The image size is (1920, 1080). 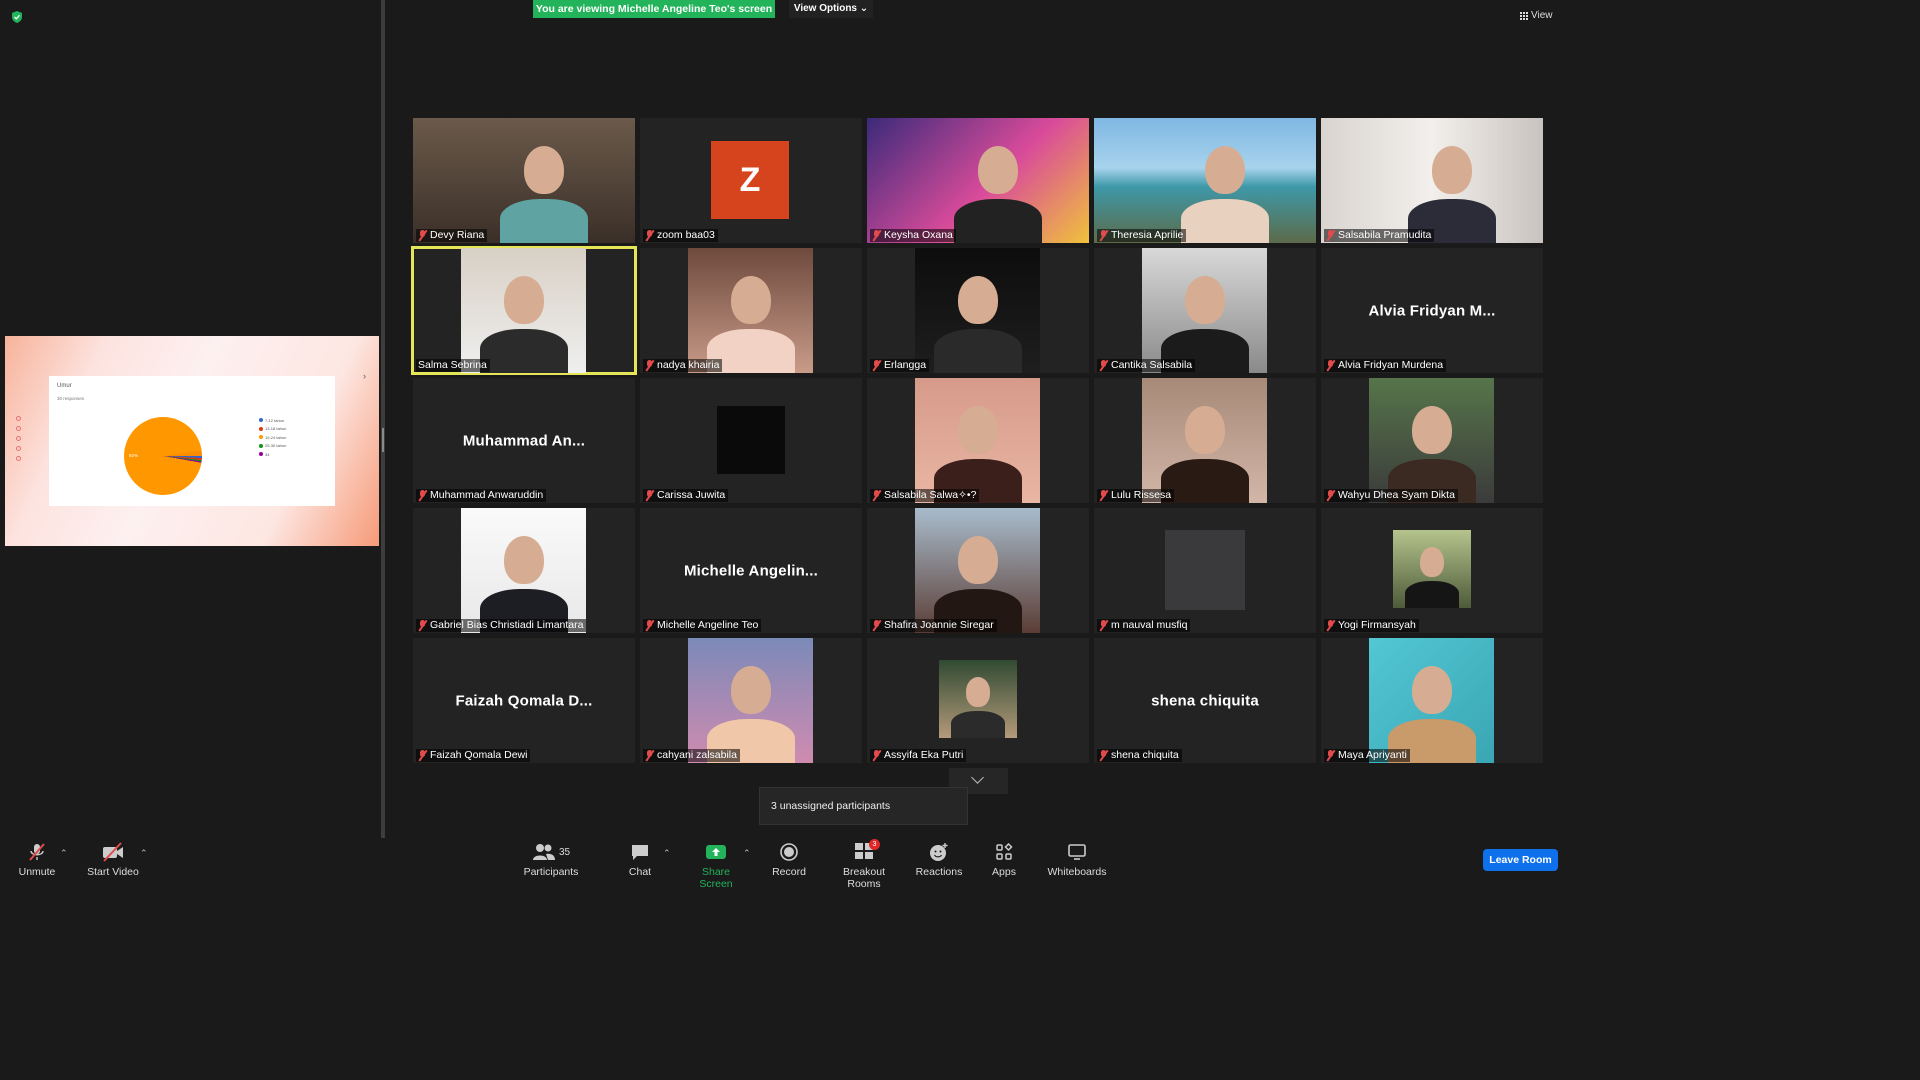 What do you see at coordinates (37, 860) in the screenshot?
I see `unmute-button: Unmute` at bounding box center [37, 860].